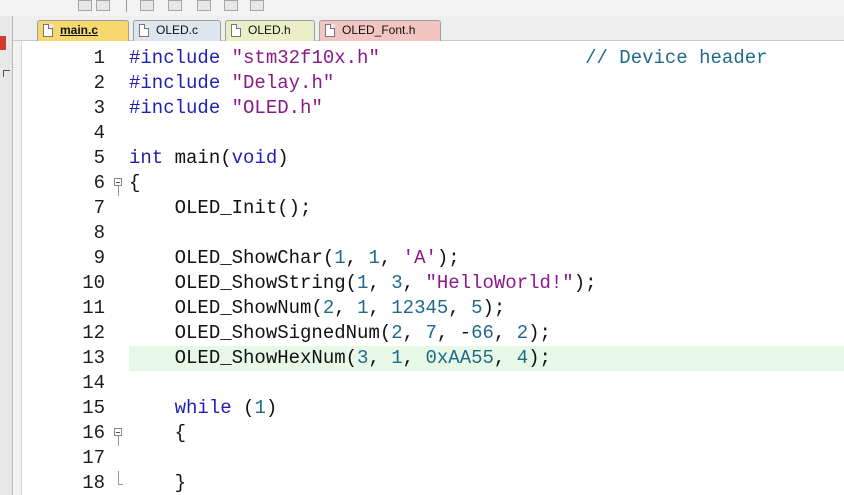 Image resolution: width=844 pixels, height=495 pixels. I want to click on code-token: int, so click(146, 158).